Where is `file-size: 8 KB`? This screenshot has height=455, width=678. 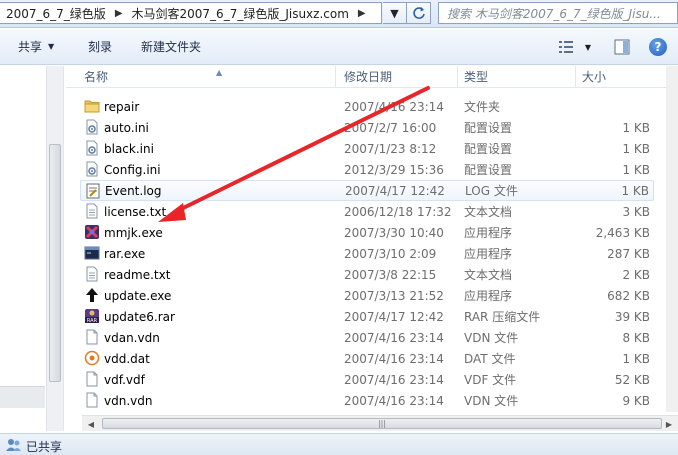 file-size: 8 KB is located at coordinates (636, 337).